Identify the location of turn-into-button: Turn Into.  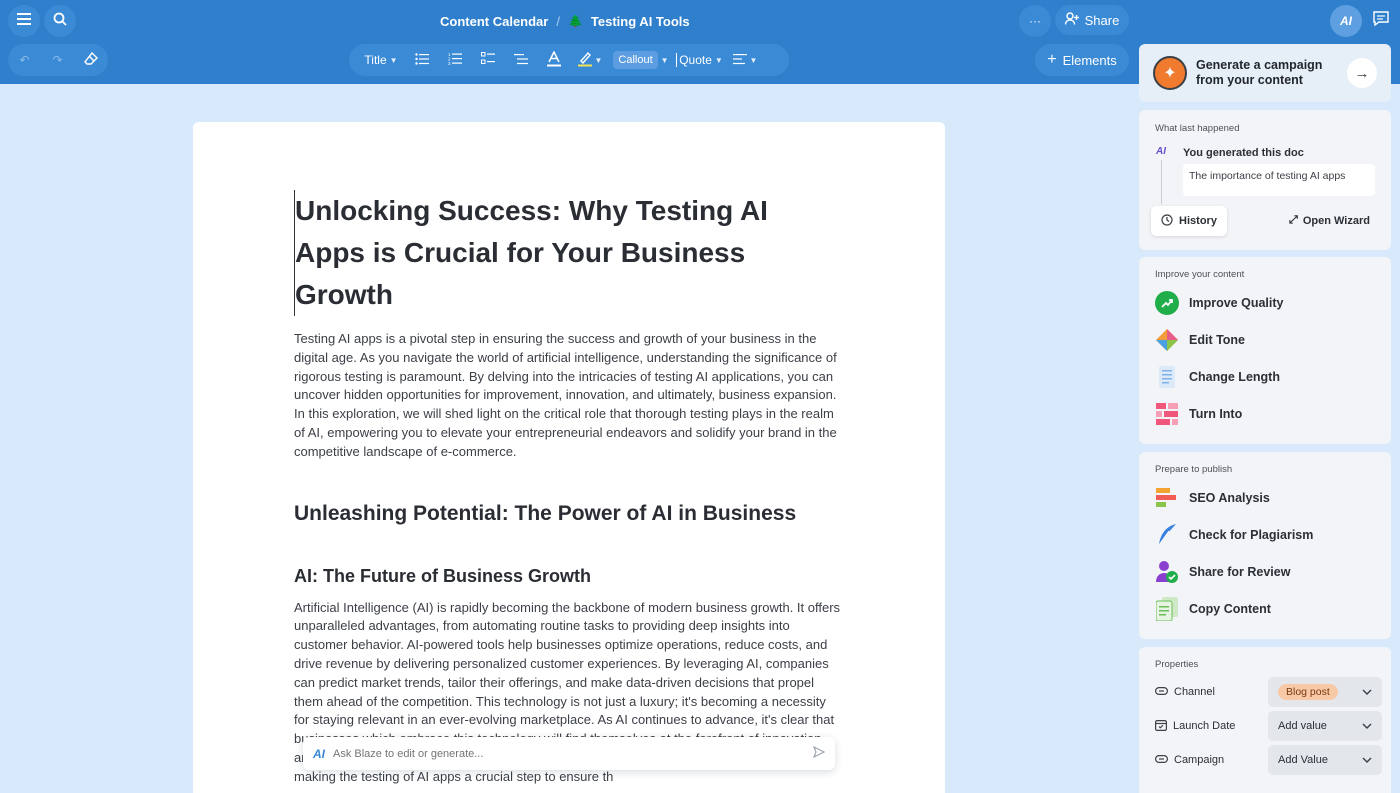
(1198, 414).